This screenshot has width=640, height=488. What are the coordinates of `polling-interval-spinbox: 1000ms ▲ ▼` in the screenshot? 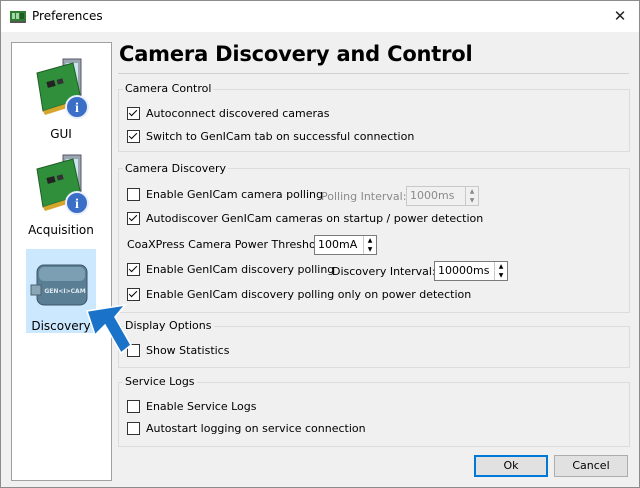 It's located at (442, 196).